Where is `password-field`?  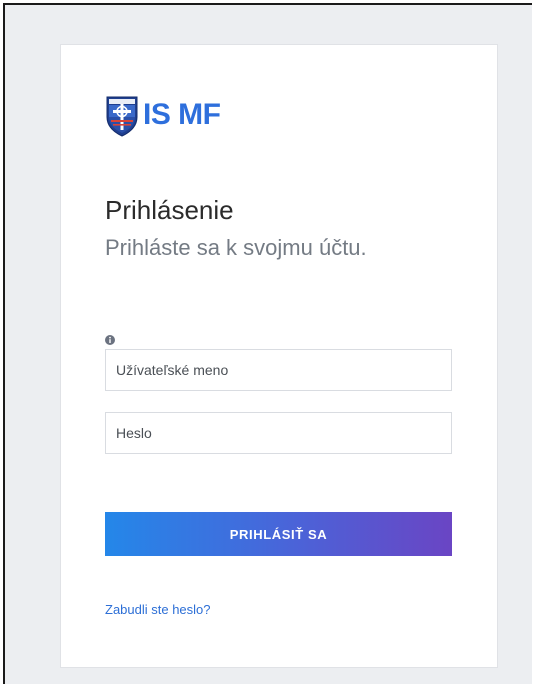
password-field is located at coordinates (278, 433).